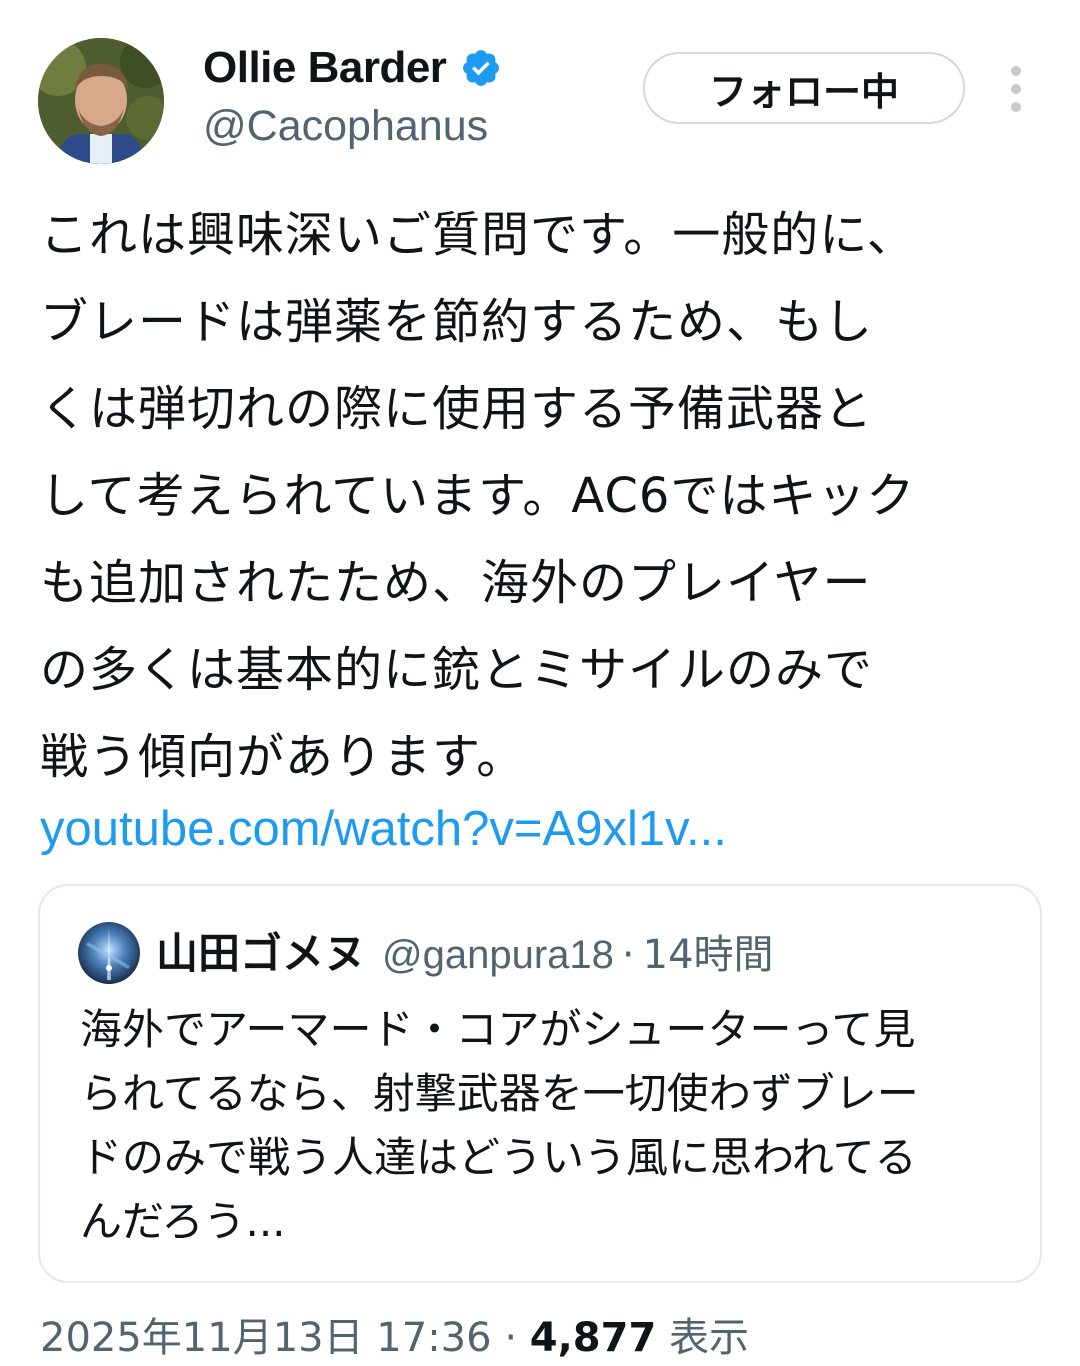 This screenshot has width=1080, height=1366. Describe the element at coordinates (593, 1338) in the screenshot. I see `views-count: 4,877` at that location.